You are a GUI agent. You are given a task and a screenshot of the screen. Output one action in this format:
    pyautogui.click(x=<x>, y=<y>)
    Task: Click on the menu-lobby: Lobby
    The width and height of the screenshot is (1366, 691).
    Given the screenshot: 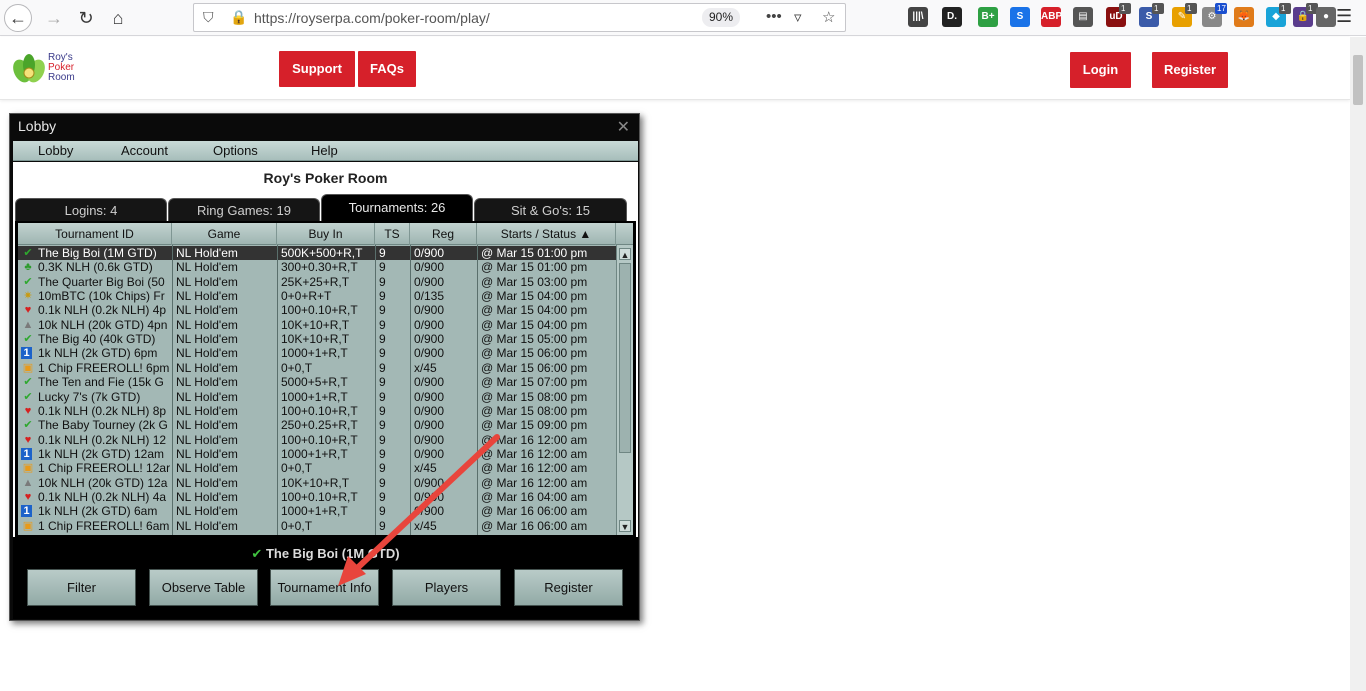 What is the action you would take?
    pyautogui.click(x=55, y=150)
    